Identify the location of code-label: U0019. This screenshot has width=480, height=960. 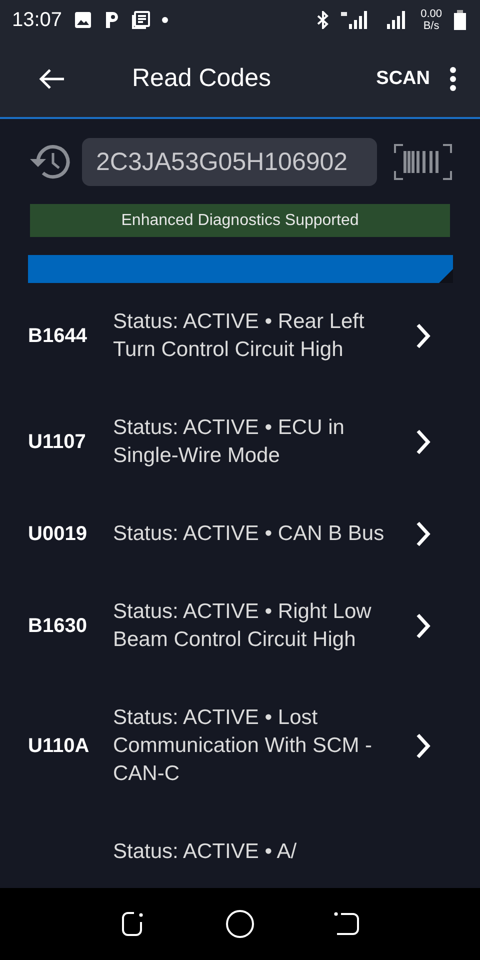
(58, 534).